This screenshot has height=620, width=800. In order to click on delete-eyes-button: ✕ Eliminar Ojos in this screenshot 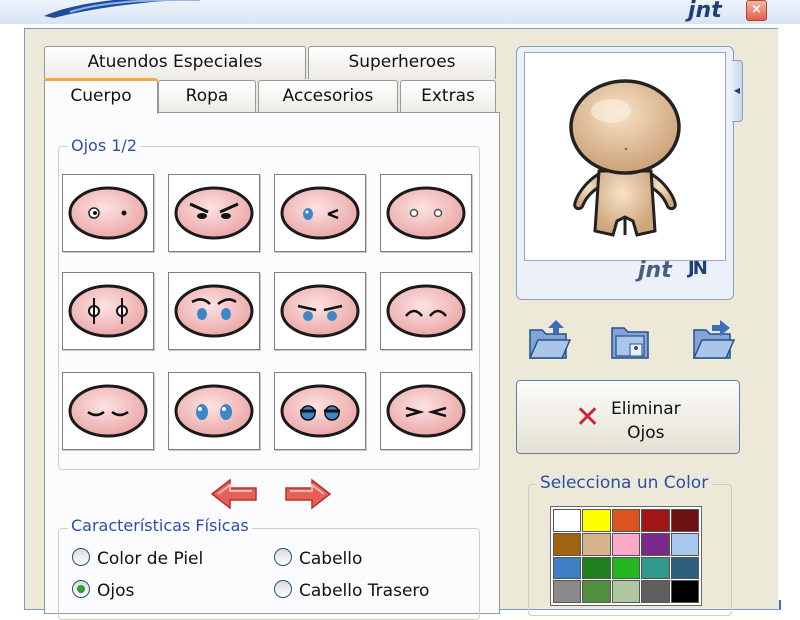, I will do `click(628, 417)`.